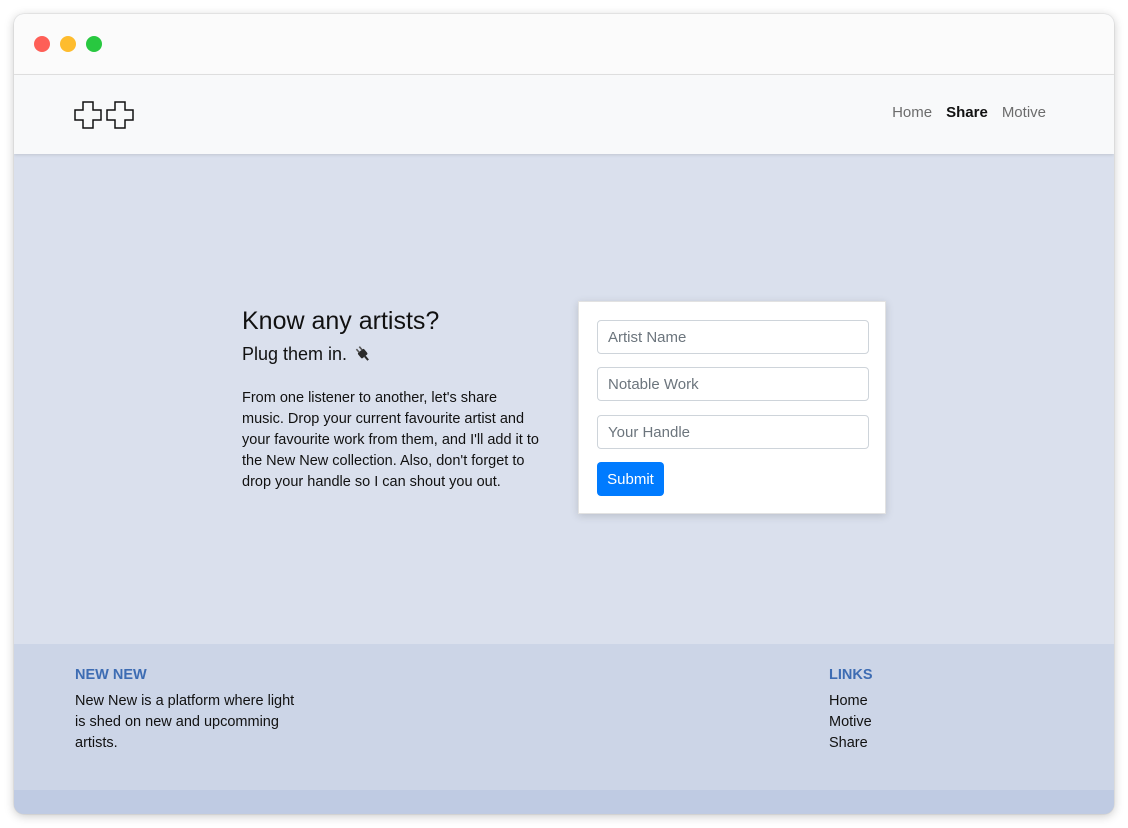  I want to click on footer-links-heading: LINKS, so click(851, 675).